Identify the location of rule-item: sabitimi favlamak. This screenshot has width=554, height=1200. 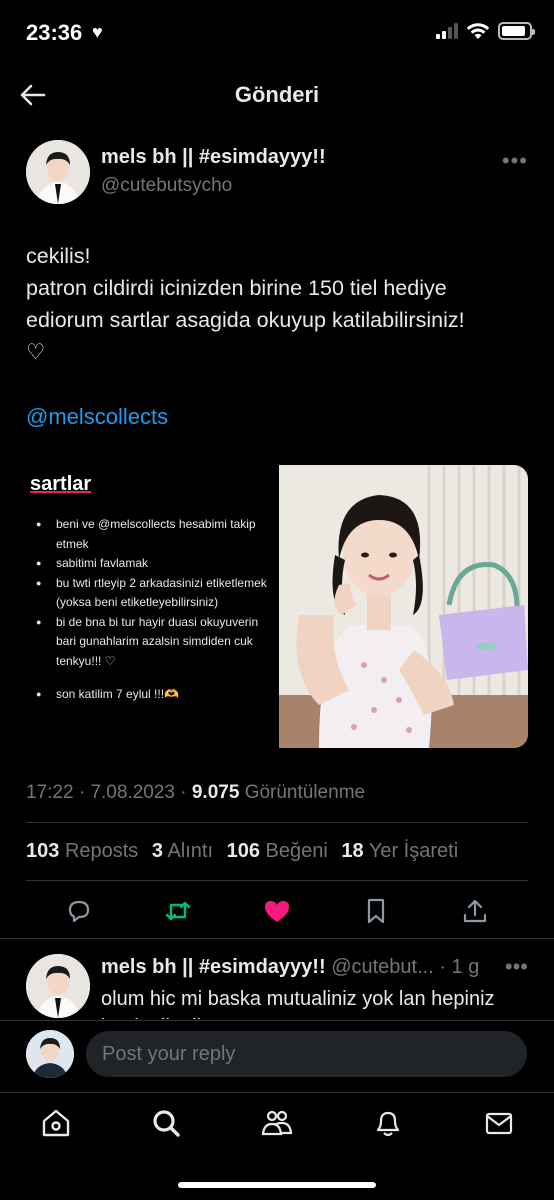
(156, 564).